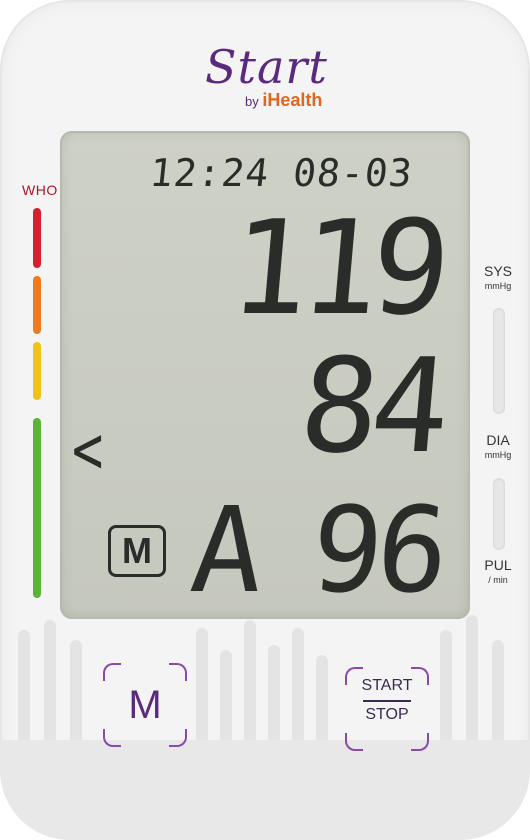 Image resolution: width=530 pixels, height=840 pixels. Describe the element at coordinates (377, 550) in the screenshot. I see `pulse-readout: 96` at that location.